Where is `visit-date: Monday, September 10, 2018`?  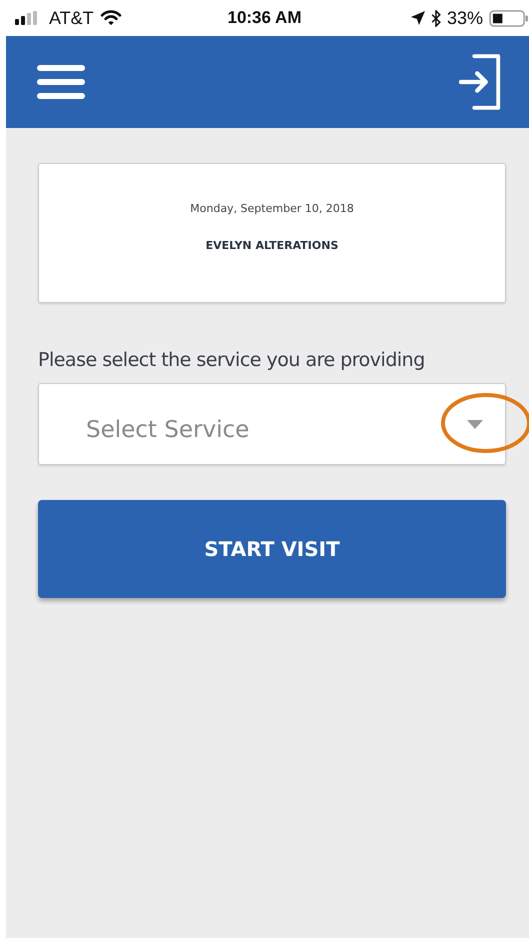 visit-date: Monday, September 10, 2018 is located at coordinates (272, 208).